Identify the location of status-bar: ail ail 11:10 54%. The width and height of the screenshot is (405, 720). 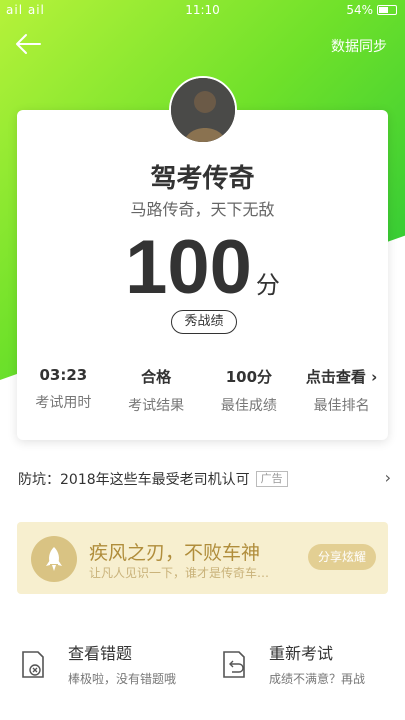
(202, 11).